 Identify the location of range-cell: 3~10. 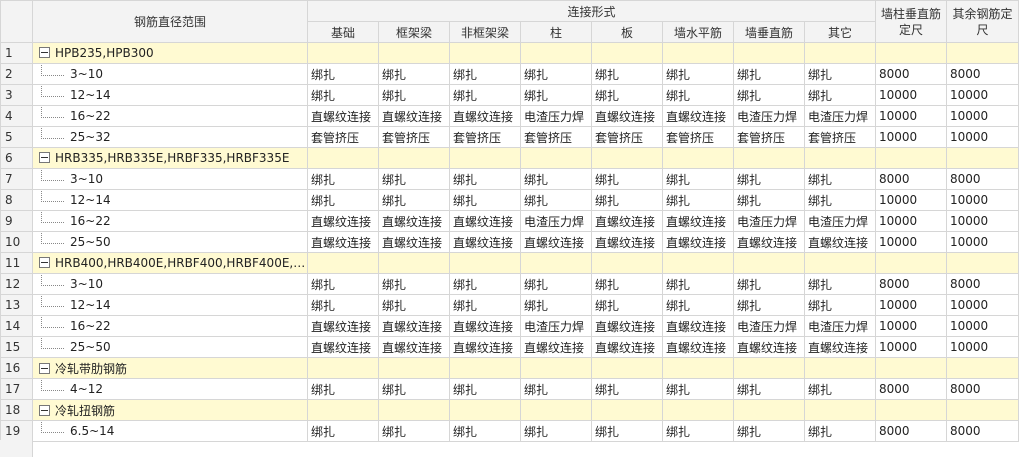
(170, 284).